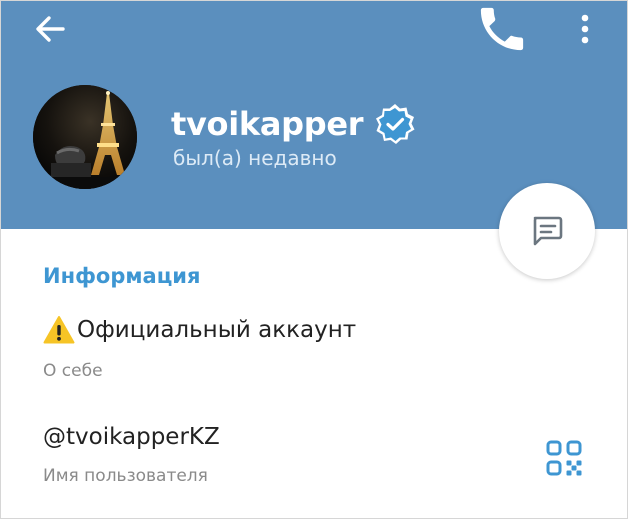 The image size is (628, 519). I want to click on username-caption: Имя пользователя, so click(125, 476).